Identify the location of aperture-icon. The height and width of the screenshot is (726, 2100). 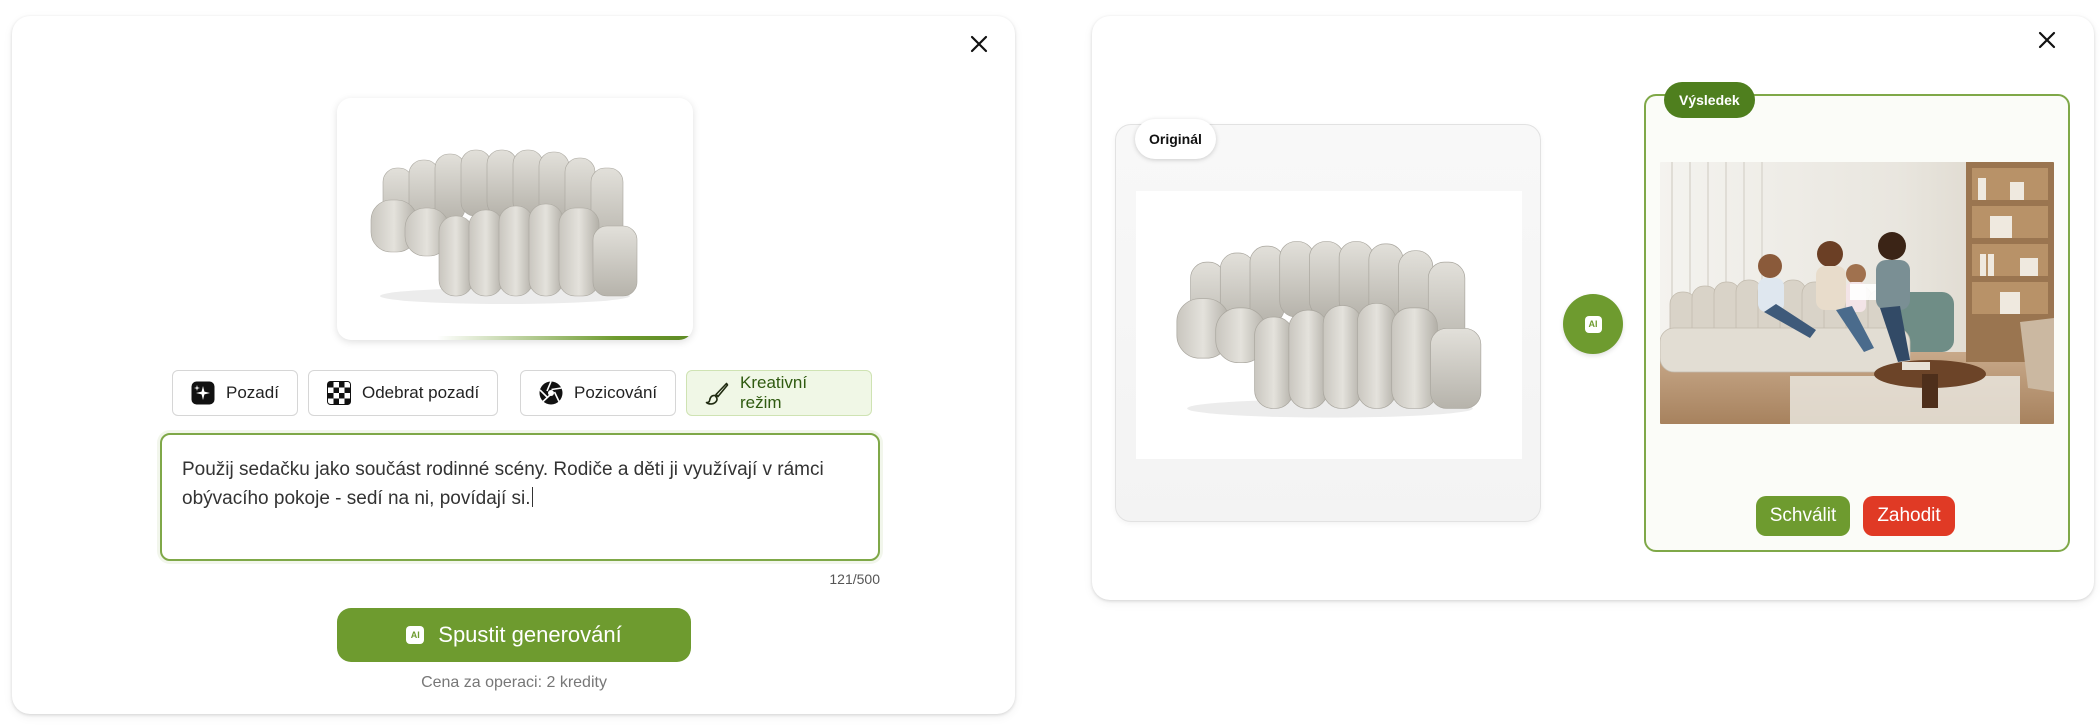
(551, 393).